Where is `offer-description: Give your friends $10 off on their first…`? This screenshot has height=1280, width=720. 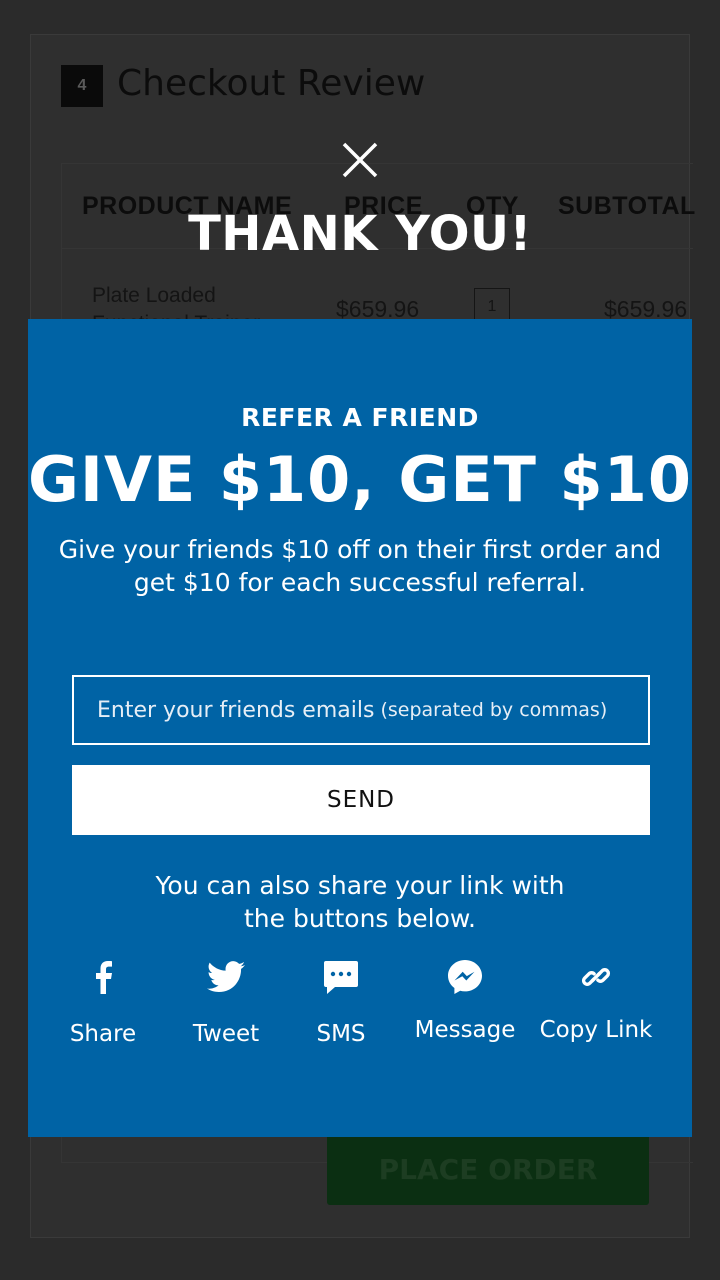
offer-description: Give your friends $10 off on their first… is located at coordinates (360, 566).